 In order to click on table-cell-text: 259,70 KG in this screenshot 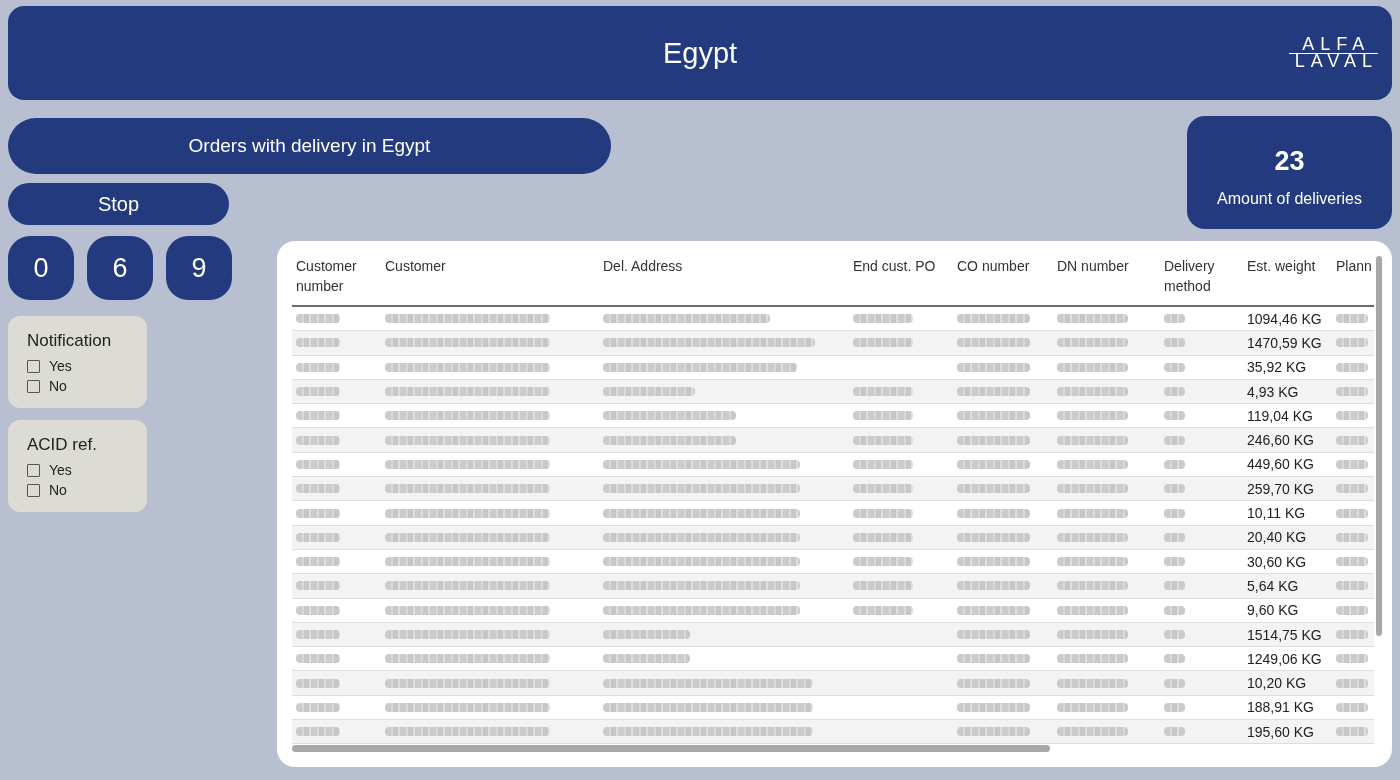, I will do `click(1281, 488)`.